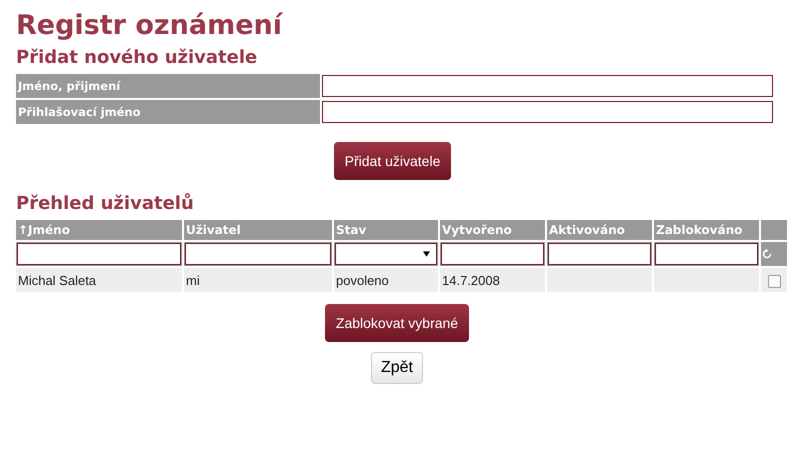 This screenshot has height=465, width=793. What do you see at coordinates (137, 58) in the screenshot?
I see `section-heading: Přidat nového uživatele` at bounding box center [137, 58].